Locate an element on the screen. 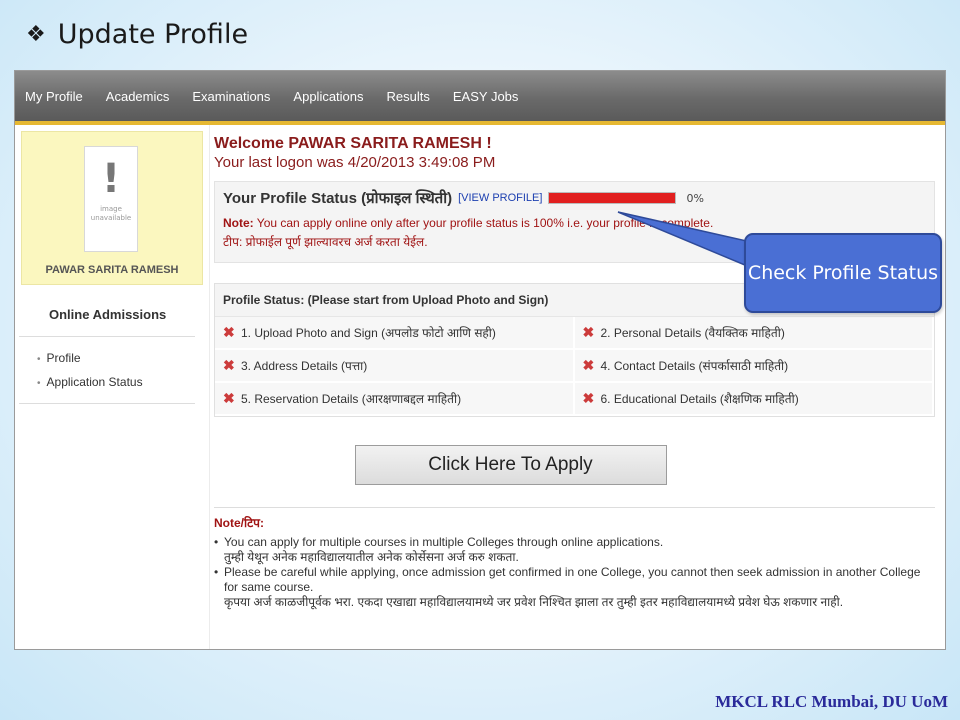 The image size is (960, 720). sidebar-menu: • Profile • Application Status is located at coordinates (107, 370).